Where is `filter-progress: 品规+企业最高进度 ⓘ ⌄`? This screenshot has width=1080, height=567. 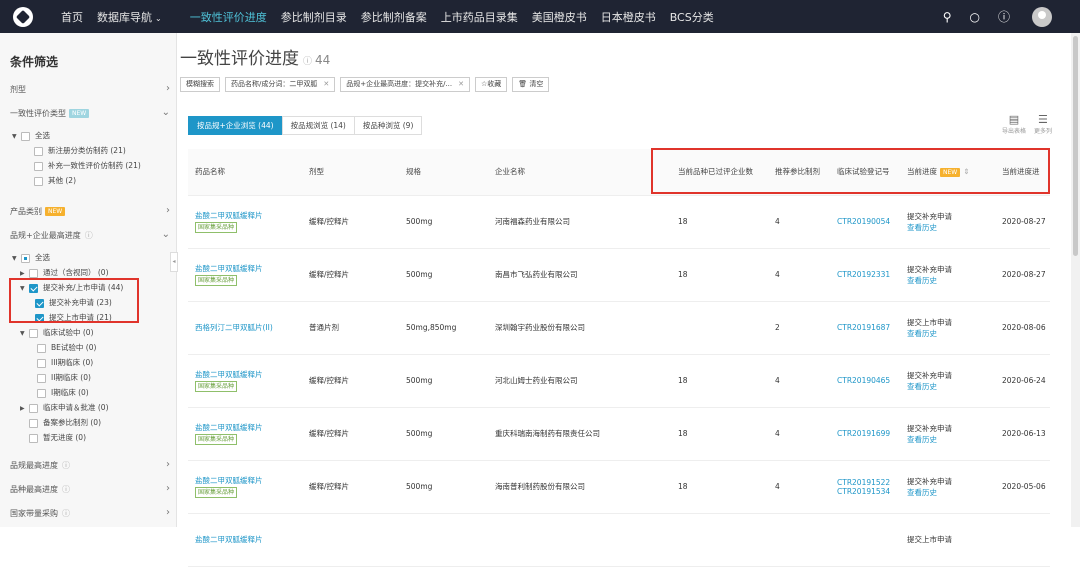 filter-progress: 品规+企业最高进度 ⓘ ⌄ is located at coordinates (90, 235).